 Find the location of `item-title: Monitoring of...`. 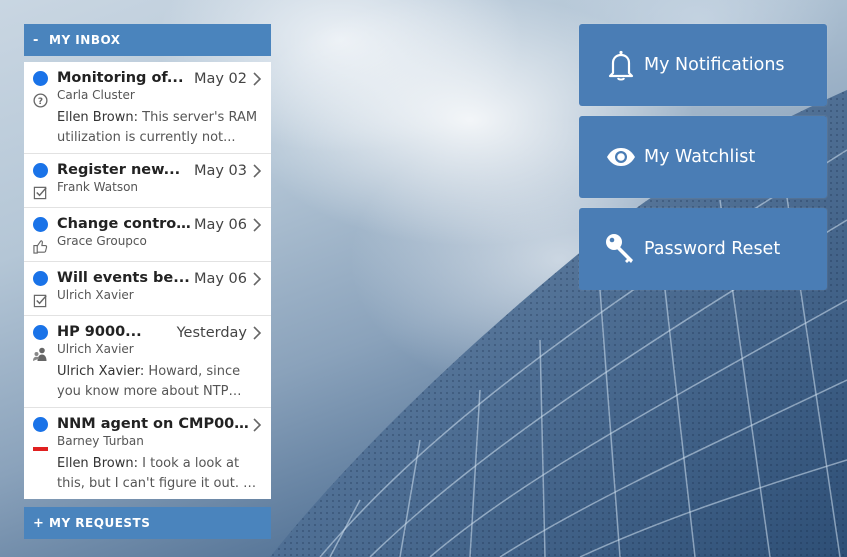

item-title: Monitoring of... is located at coordinates (120, 78).